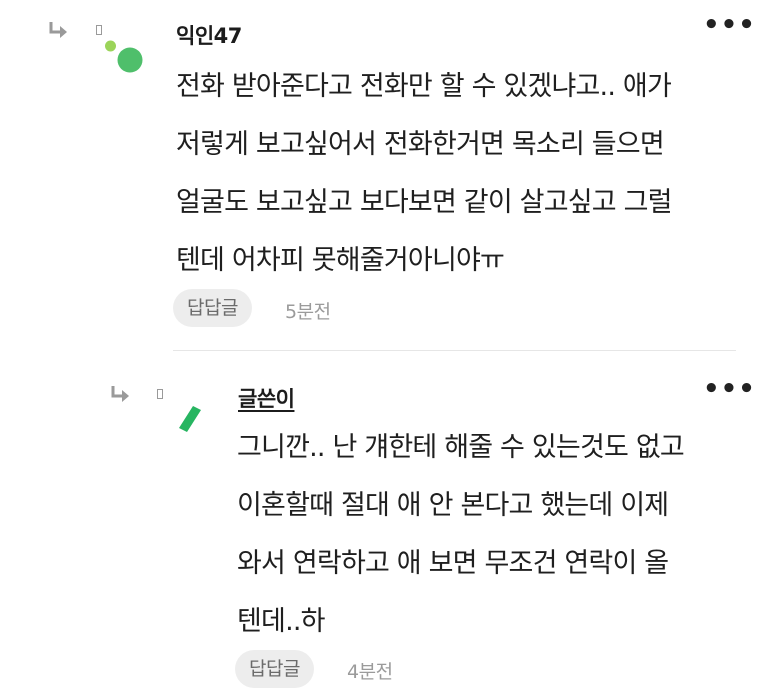 The width and height of the screenshot is (759, 698). What do you see at coordinates (266, 398) in the screenshot?
I see `comment-username: 글쓴이` at bounding box center [266, 398].